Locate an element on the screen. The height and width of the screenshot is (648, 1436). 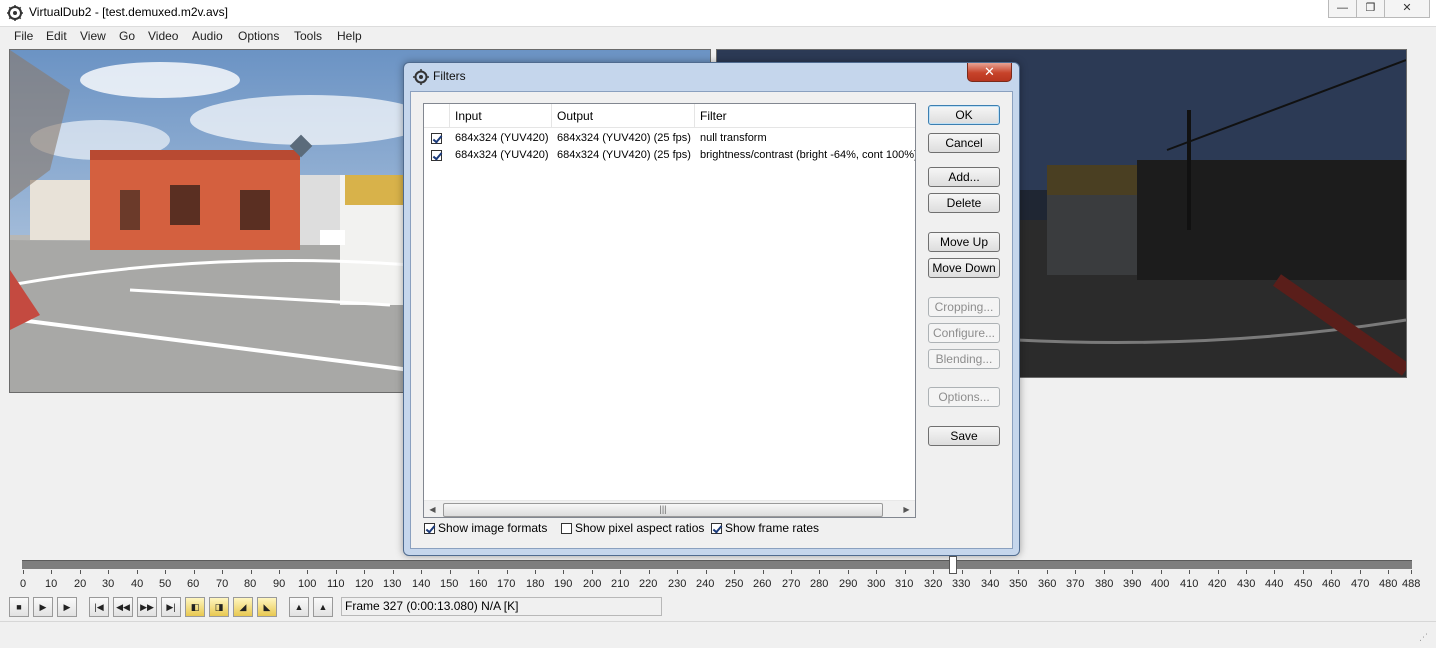
timeline-tick-label: 370 is located at coordinates (1075, 584).